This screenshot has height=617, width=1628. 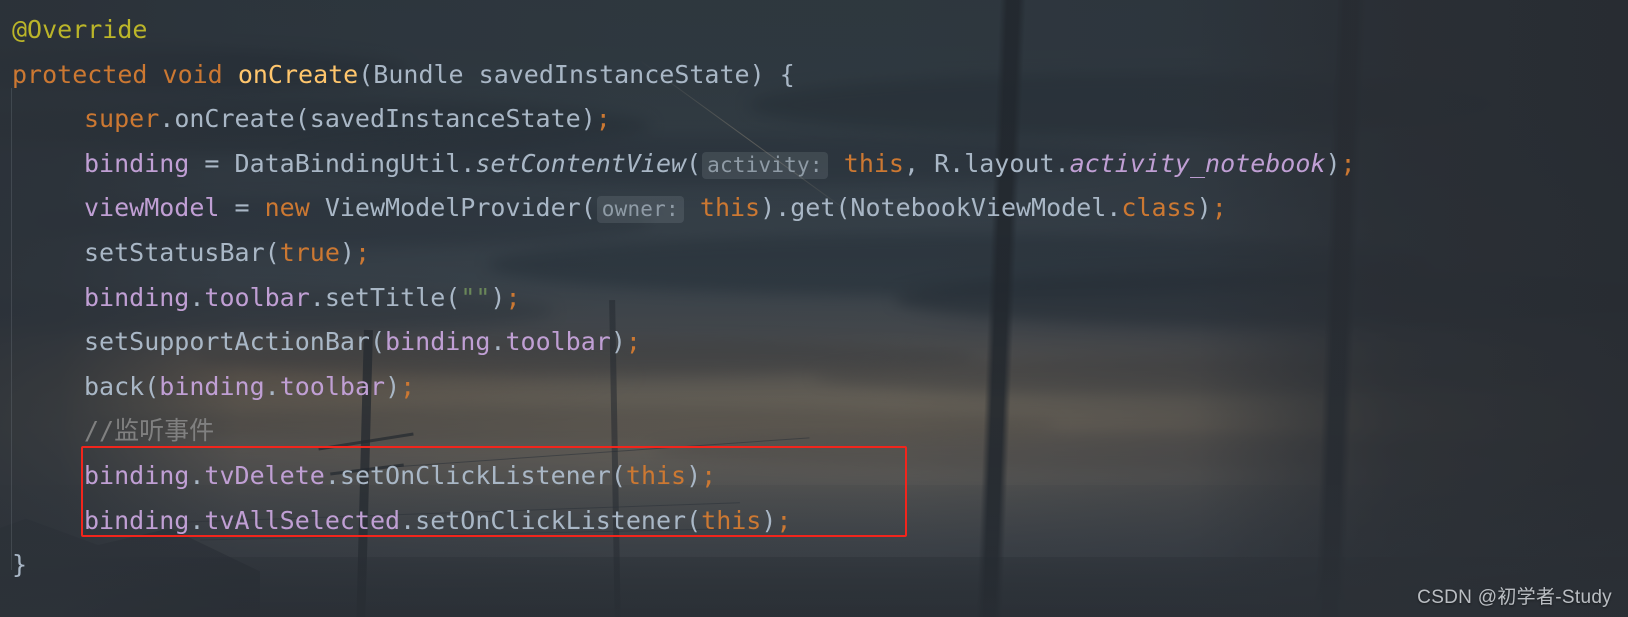 What do you see at coordinates (445, 208) in the screenshot?
I see `code-token-ident: ViewModelProvider` at bounding box center [445, 208].